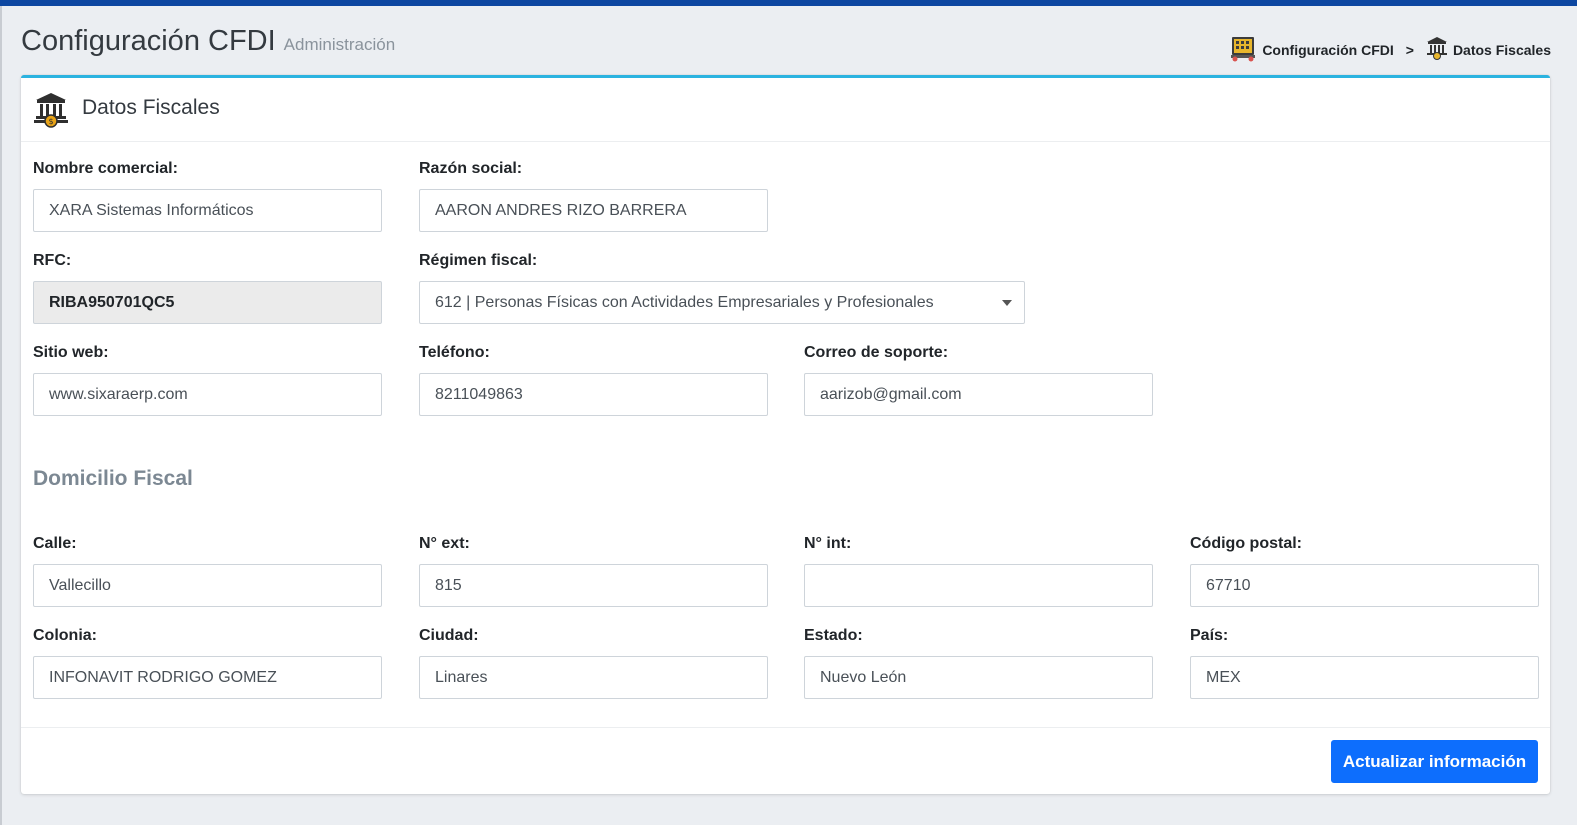  What do you see at coordinates (876, 352) in the screenshot?
I see `correo-soporte-label: Correo de soporte:` at bounding box center [876, 352].